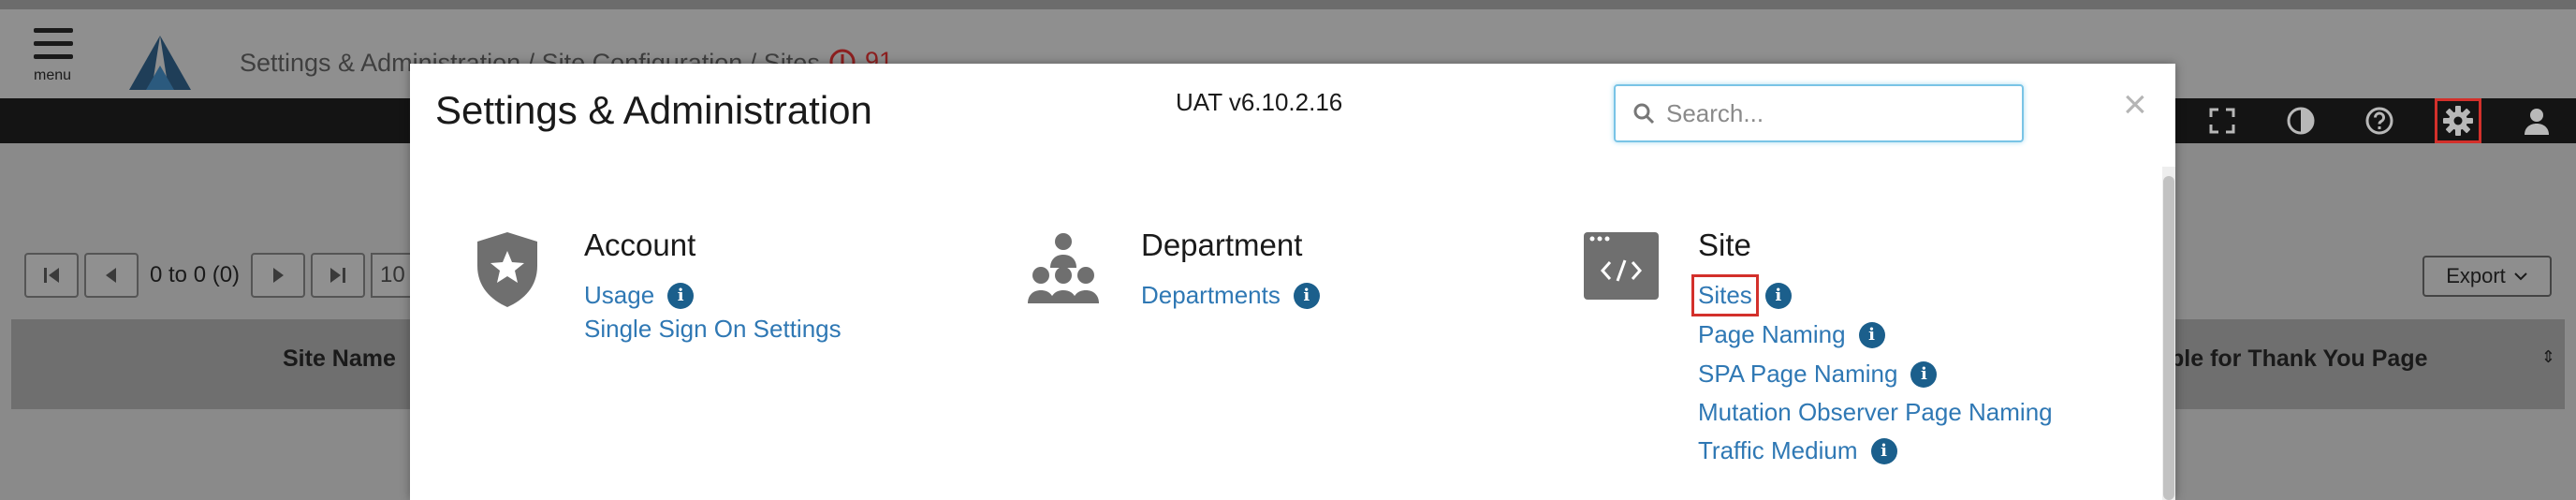 Image resolution: width=2576 pixels, height=500 pixels. Describe the element at coordinates (195, 274) in the screenshot. I see `pager-info: 0 to 0 (0)` at that location.